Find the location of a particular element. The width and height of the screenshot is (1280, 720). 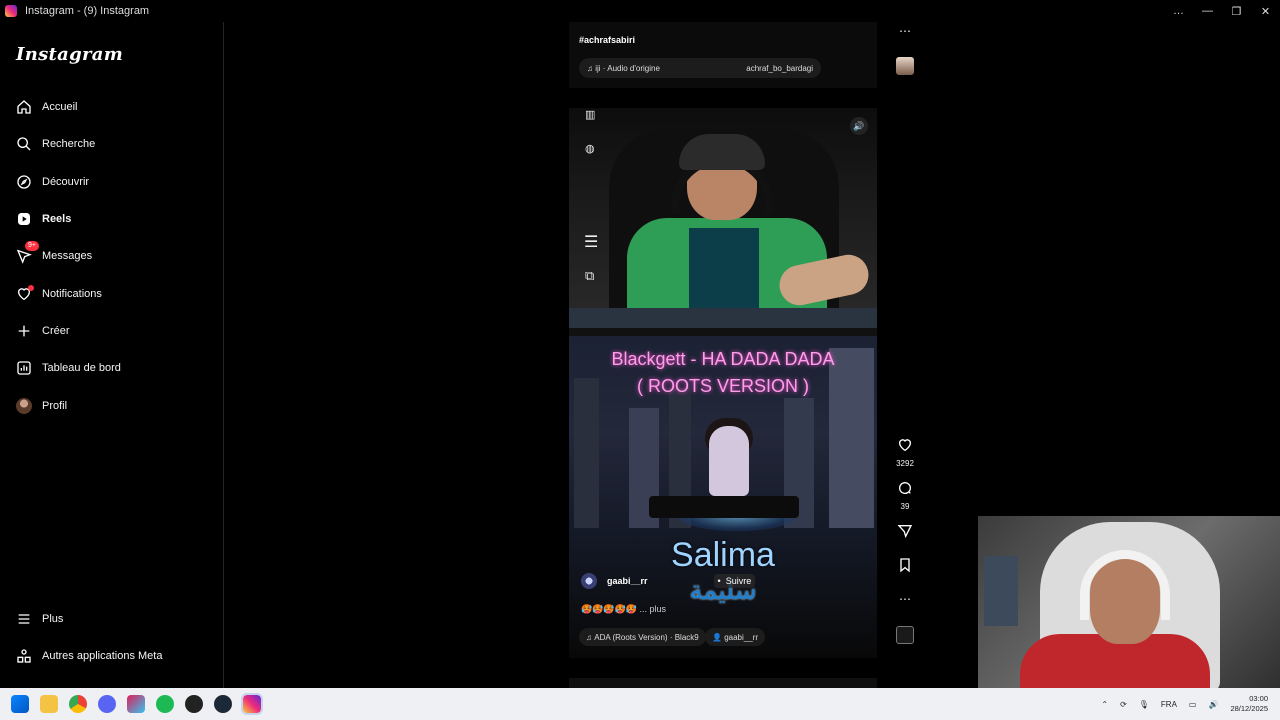

instagram-logo: Instagram is located at coordinates (69, 54).